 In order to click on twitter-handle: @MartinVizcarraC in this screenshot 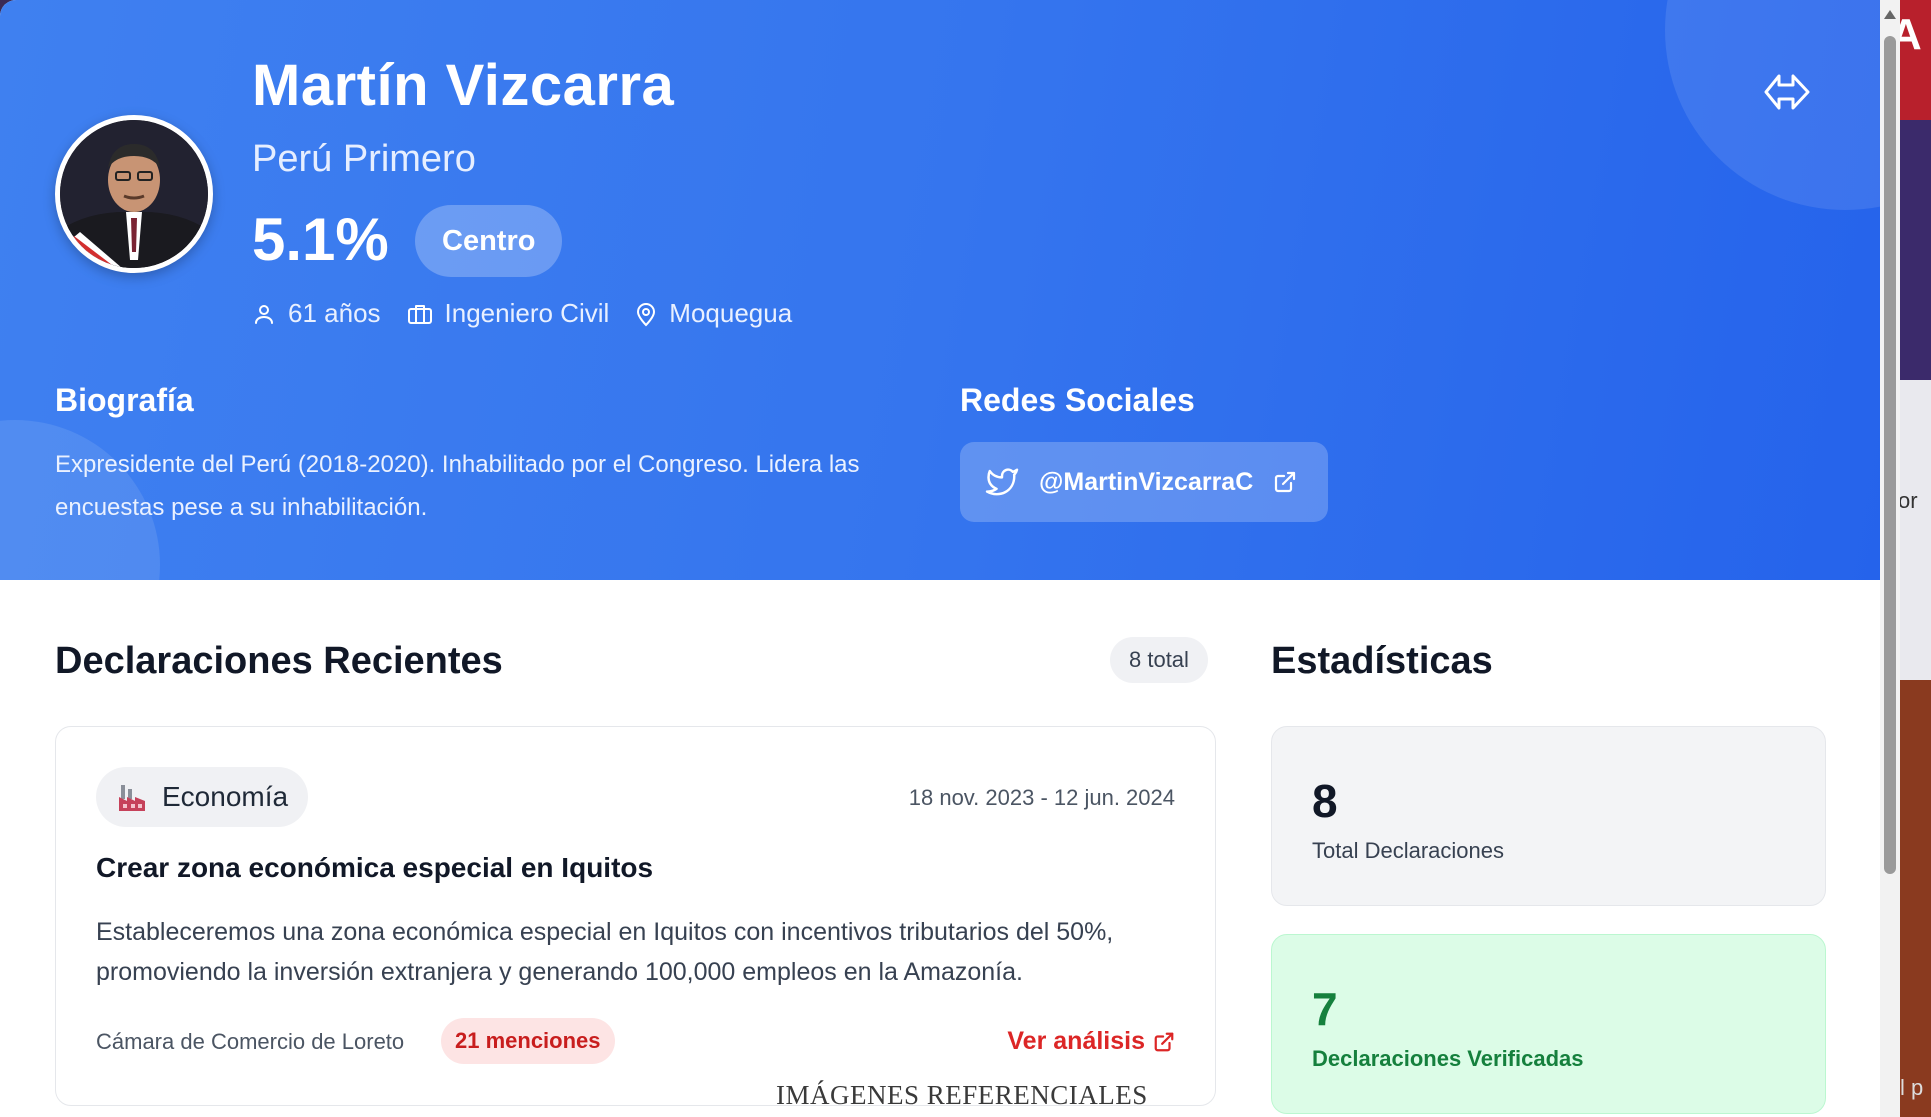, I will do `click(1146, 481)`.